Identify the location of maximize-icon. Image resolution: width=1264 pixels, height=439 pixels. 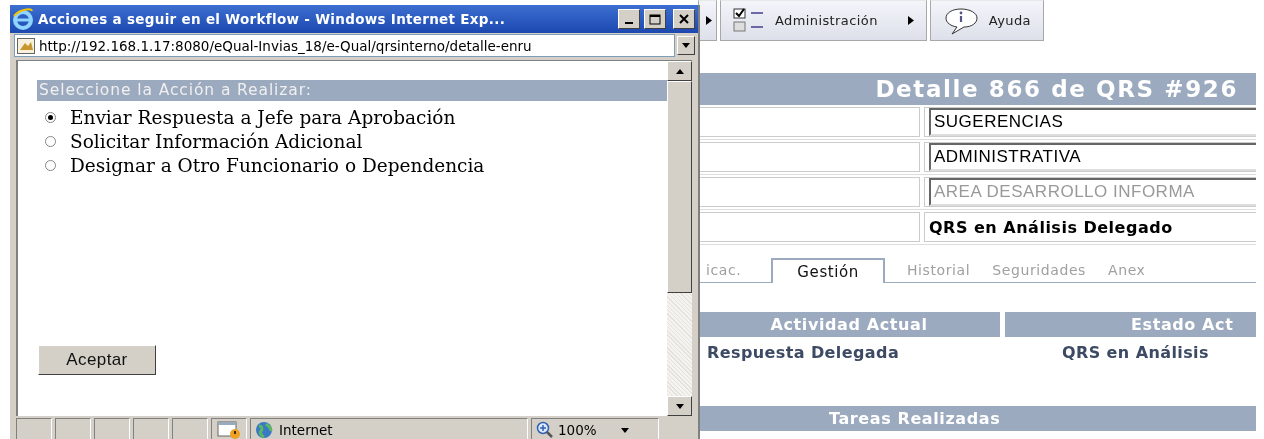
(655, 19).